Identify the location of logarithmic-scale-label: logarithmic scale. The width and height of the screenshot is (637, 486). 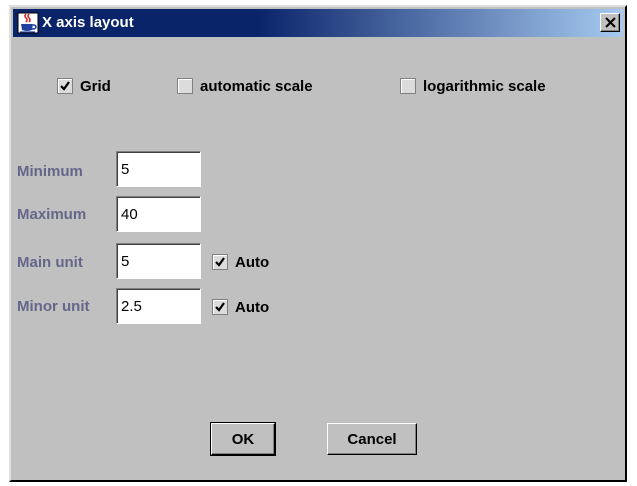
(484, 86).